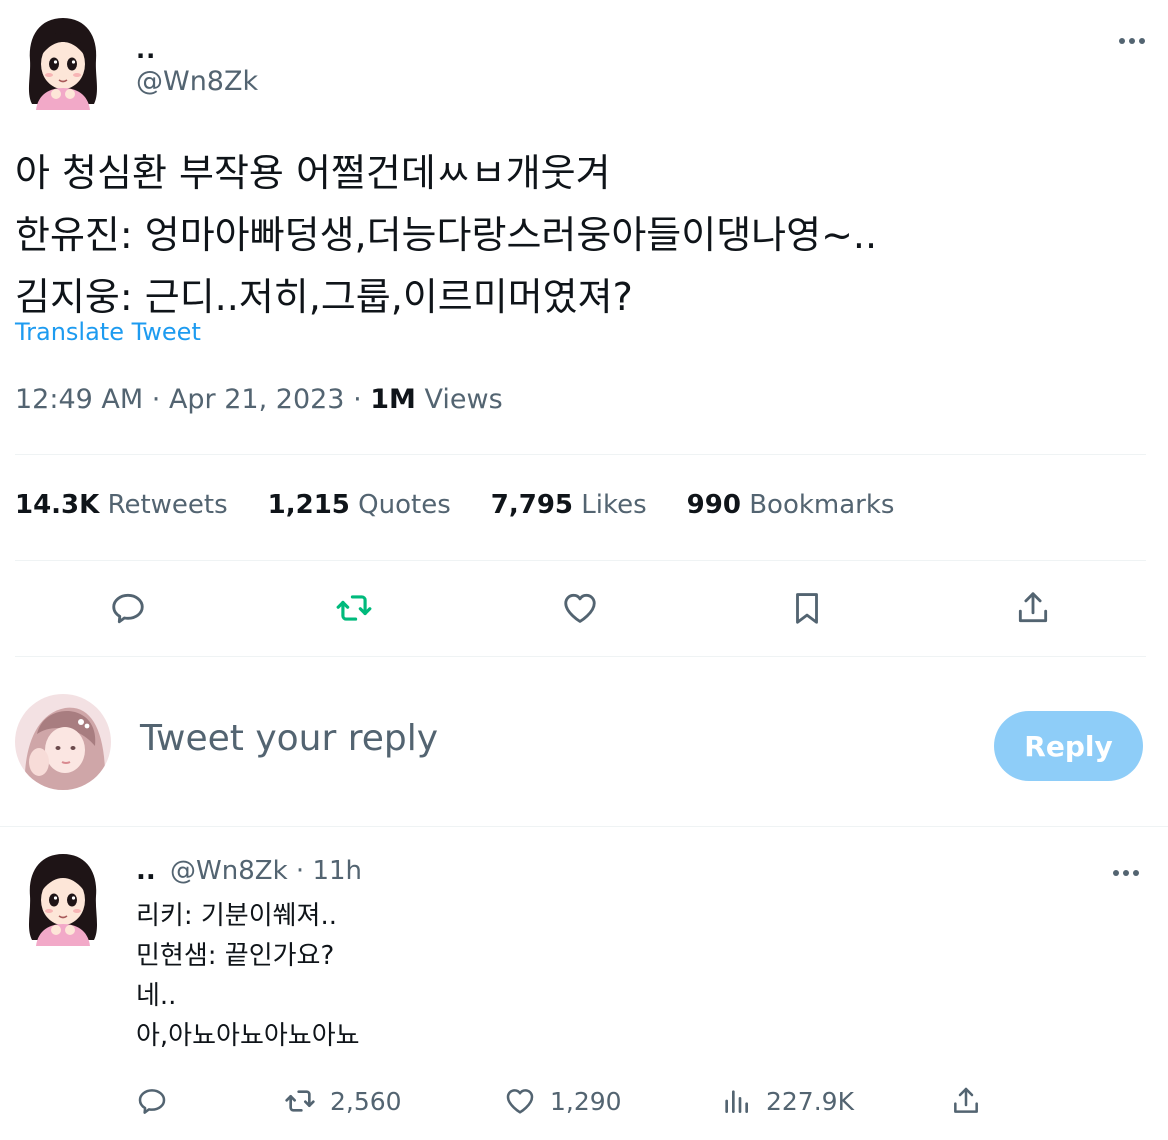 The width and height of the screenshot is (1168, 1140). Describe the element at coordinates (446, 235) in the screenshot. I see `tweet-text-line: 한유진: 엉마아빠덩생,더능다랑스러웅아들이댕나영~..` at that location.